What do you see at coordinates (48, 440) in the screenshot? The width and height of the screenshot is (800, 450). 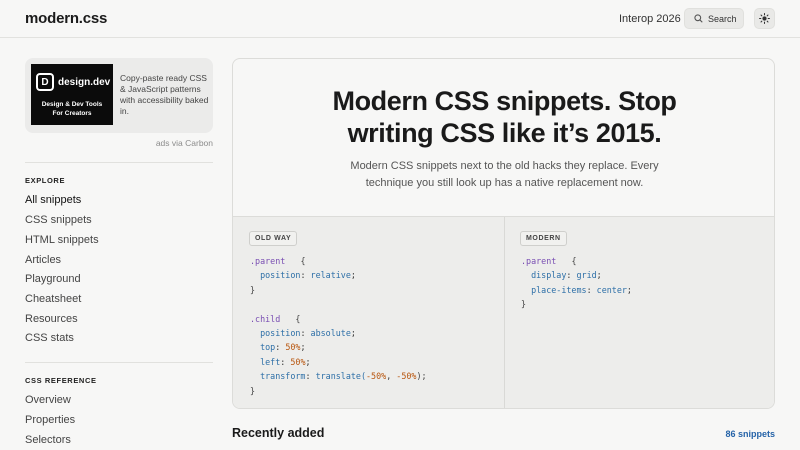 I see `sidebar-item-selectors: Selectors` at bounding box center [48, 440].